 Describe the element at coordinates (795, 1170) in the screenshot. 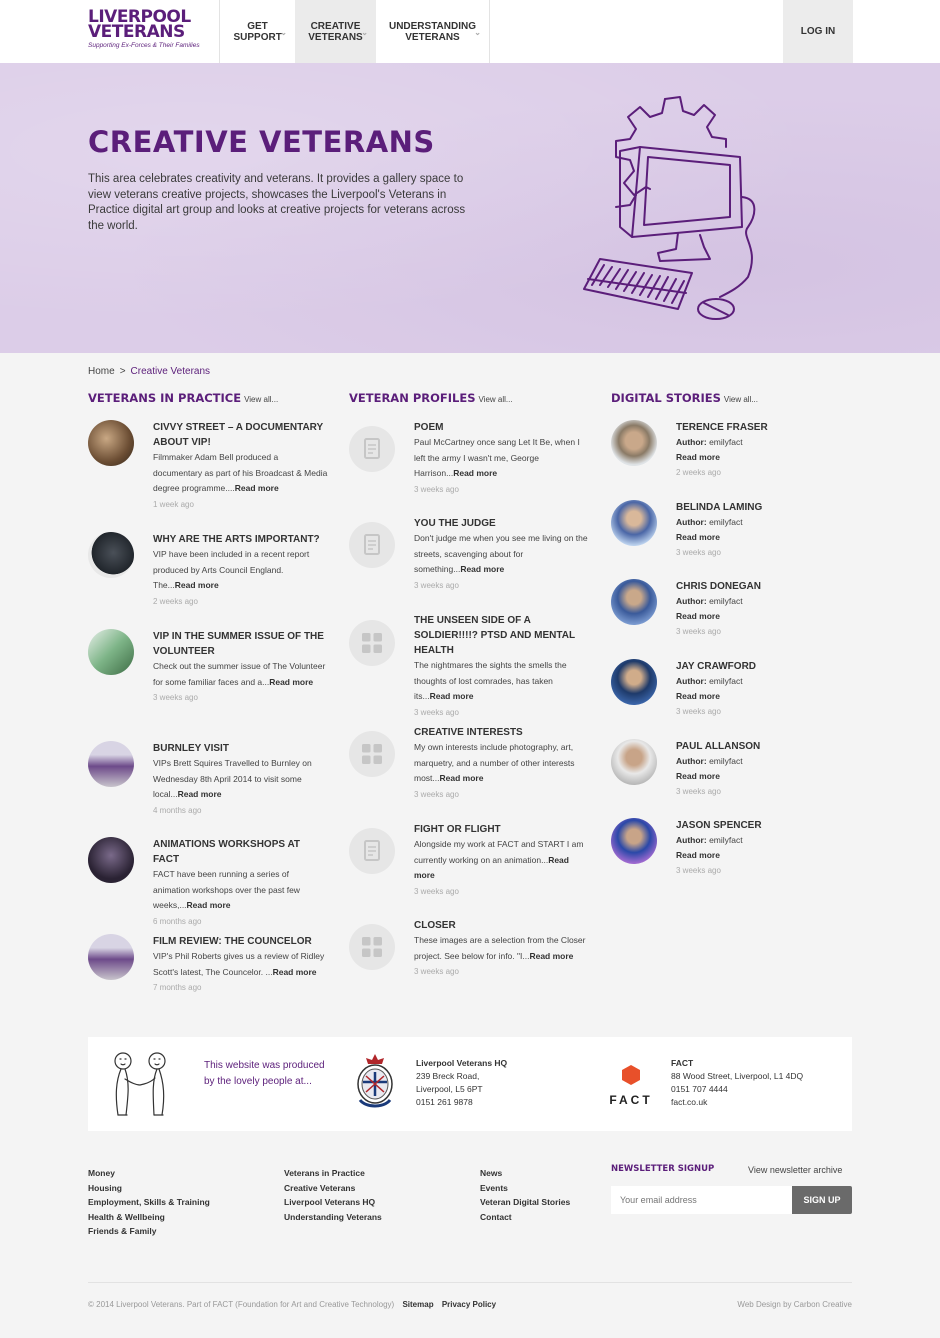

I see `newsletter-archive-link: View newsletter archive` at that location.